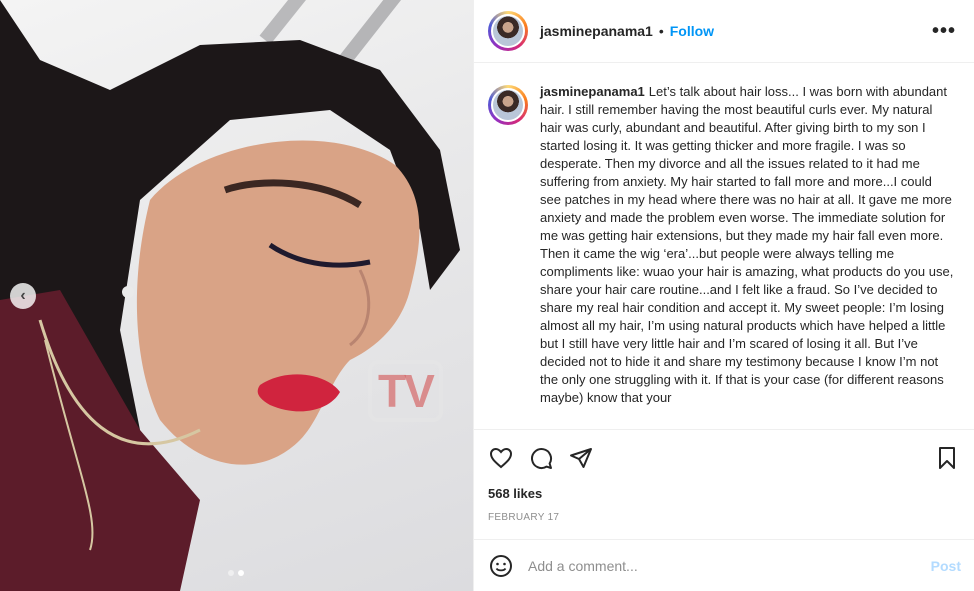  I want to click on follow-button: Follow, so click(692, 31).